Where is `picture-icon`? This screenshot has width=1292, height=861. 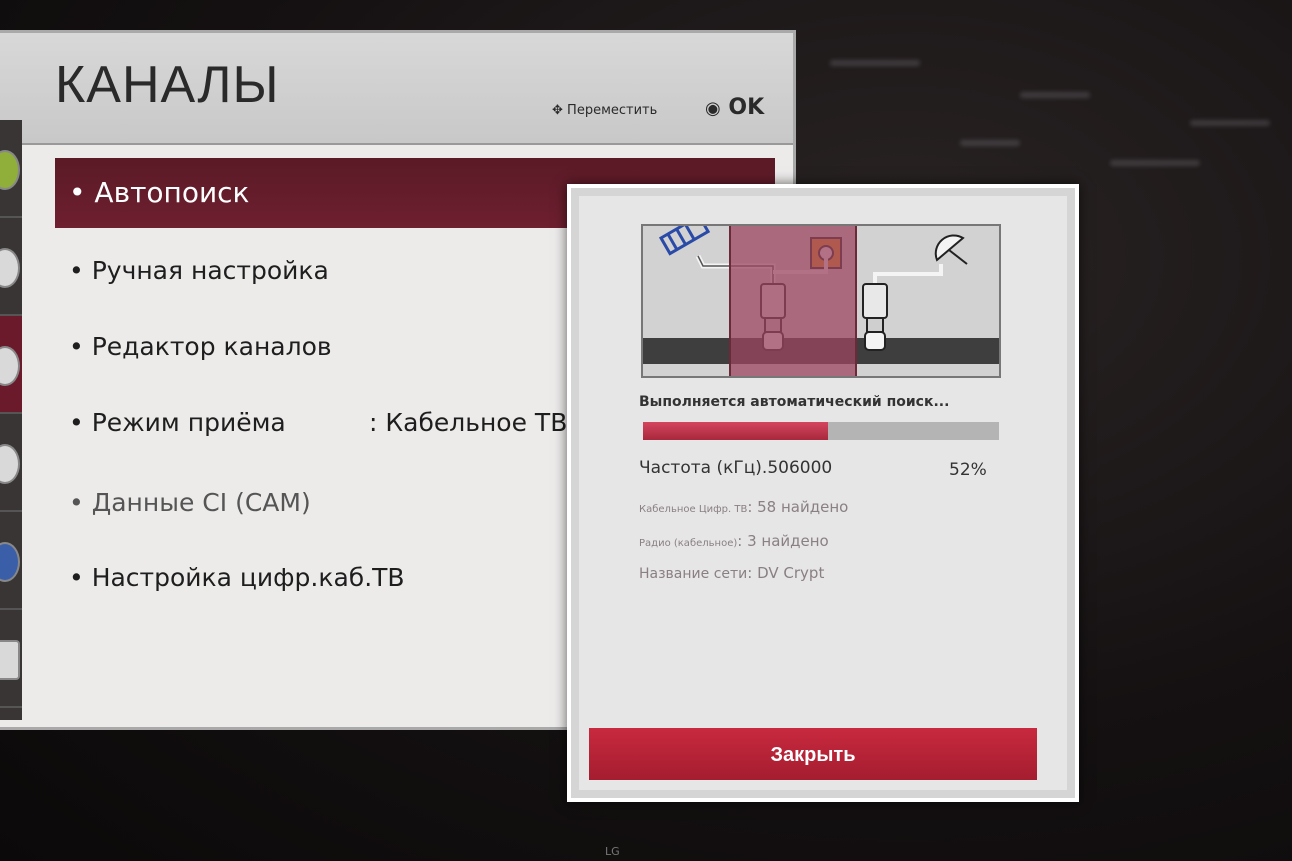
picture-icon is located at coordinates (10, 170).